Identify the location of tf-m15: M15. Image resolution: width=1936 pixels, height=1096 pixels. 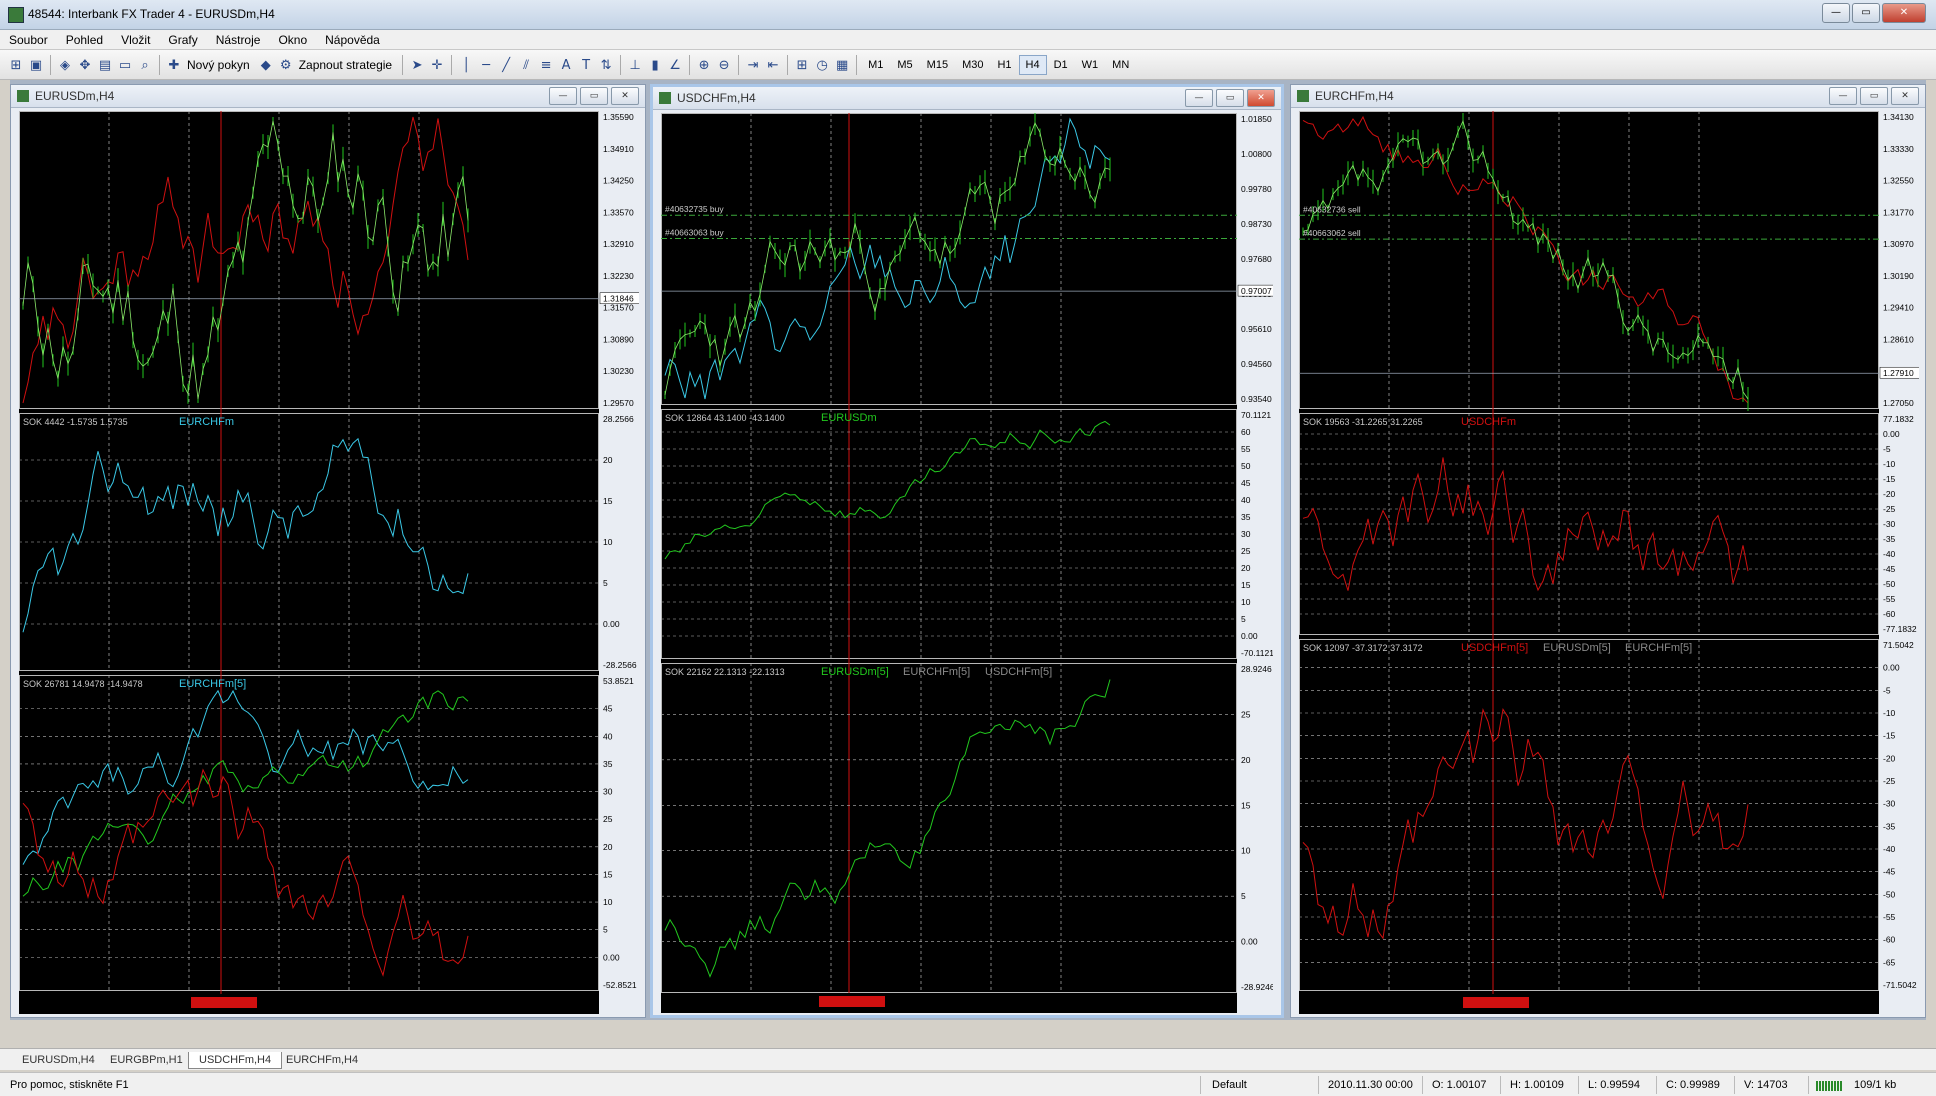
(937, 65).